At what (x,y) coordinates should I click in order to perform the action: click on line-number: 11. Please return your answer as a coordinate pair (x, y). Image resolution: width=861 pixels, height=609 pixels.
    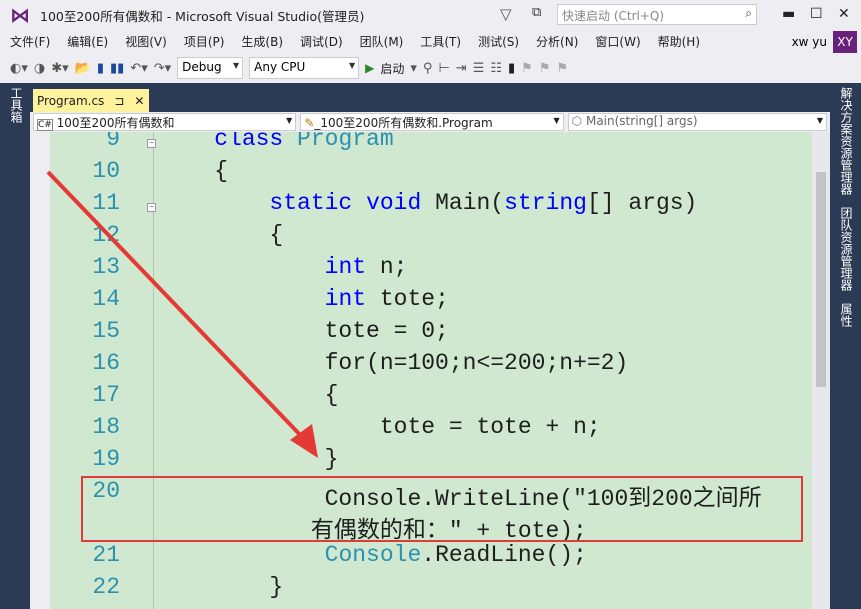
    Looking at the image, I should click on (106, 203).